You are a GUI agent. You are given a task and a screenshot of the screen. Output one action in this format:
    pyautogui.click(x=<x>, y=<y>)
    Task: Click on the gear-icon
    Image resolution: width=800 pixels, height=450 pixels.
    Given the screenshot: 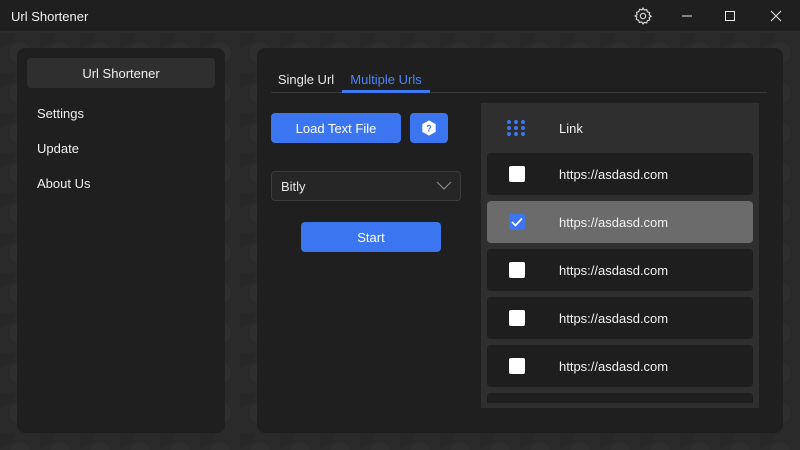 What is the action you would take?
    pyautogui.click(x=643, y=16)
    